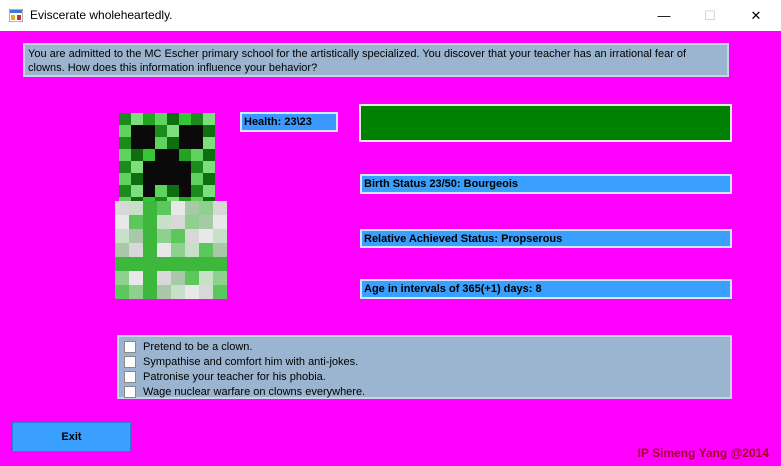  Describe the element at coordinates (71, 437) in the screenshot. I see `exit-button: Exit` at that location.